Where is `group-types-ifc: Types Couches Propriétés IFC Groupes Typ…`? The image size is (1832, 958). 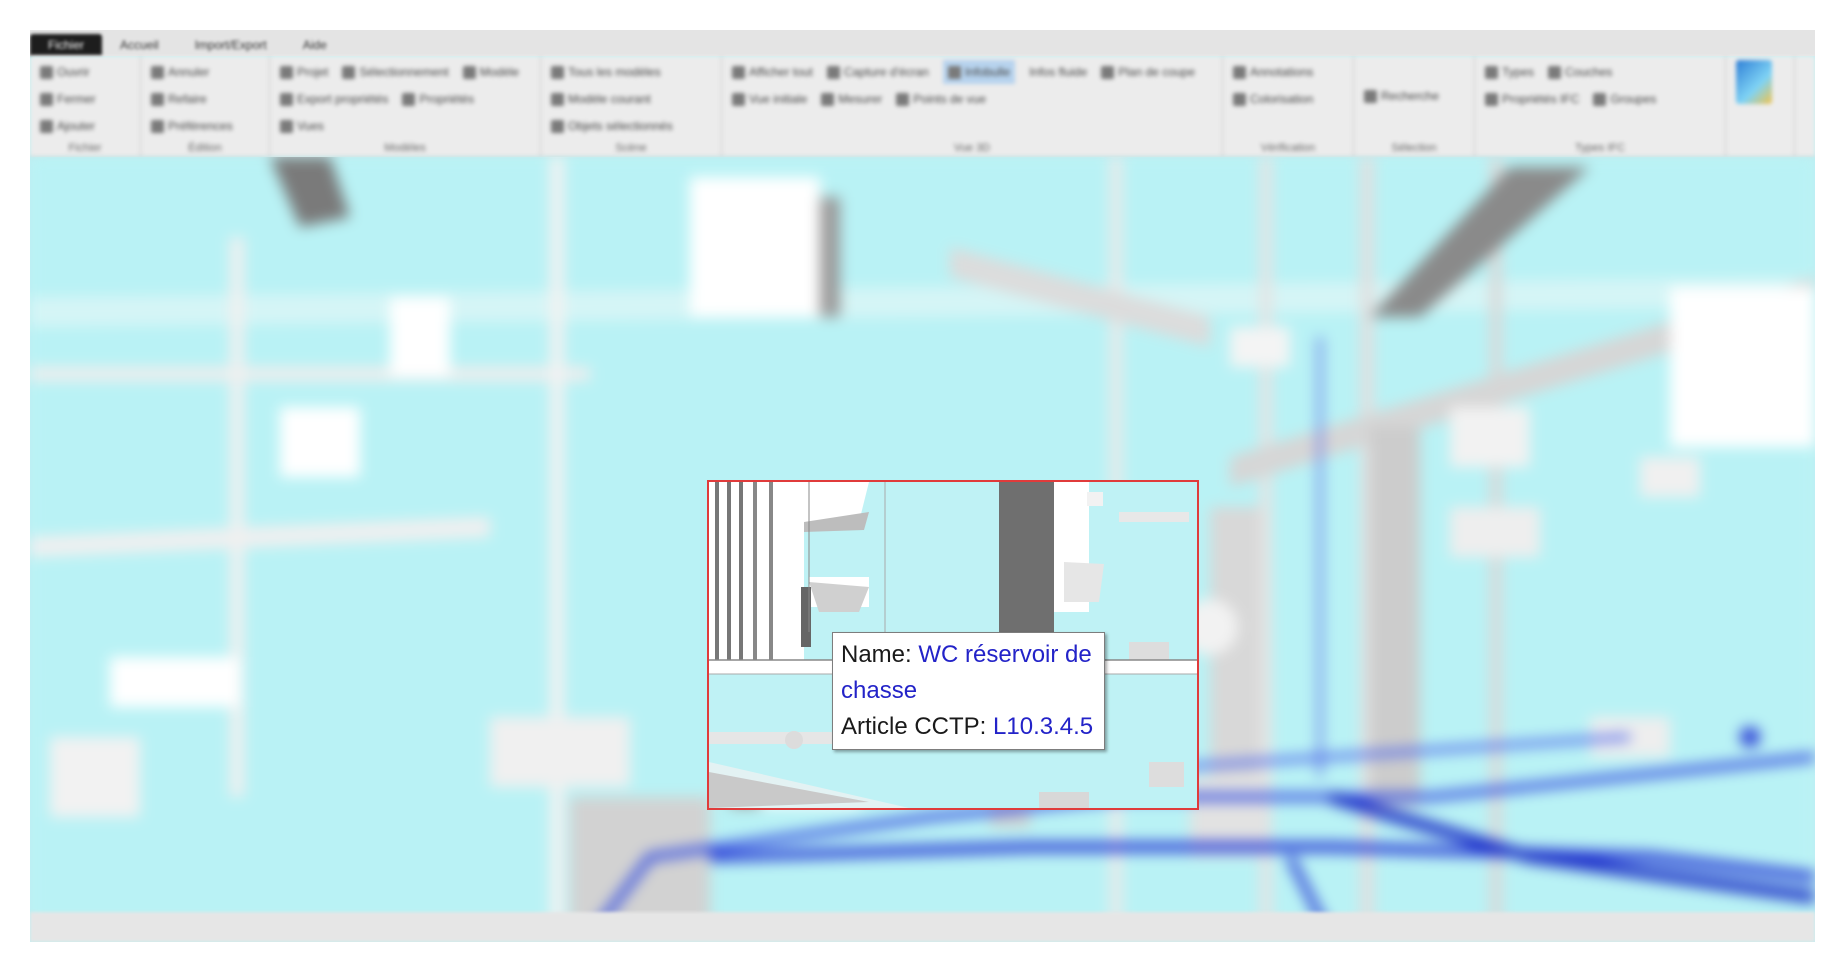
group-types-ifc: Types Couches Propriétés IFC Groupes Typ… is located at coordinates (1600, 106).